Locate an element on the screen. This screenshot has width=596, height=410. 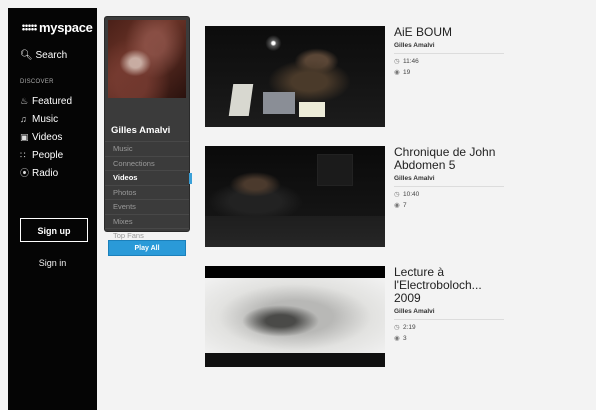
video-plays: ◉ 19 is located at coordinates (449, 72).